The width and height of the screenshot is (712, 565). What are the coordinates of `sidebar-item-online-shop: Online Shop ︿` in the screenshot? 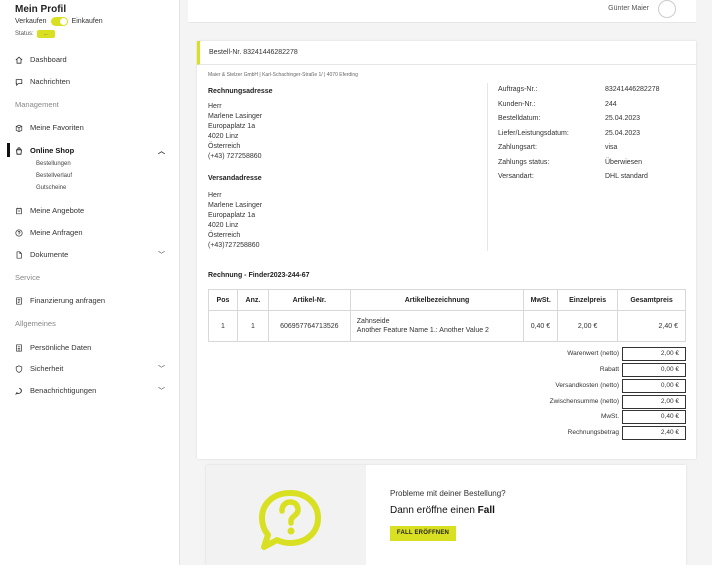 It's located at (94, 150).